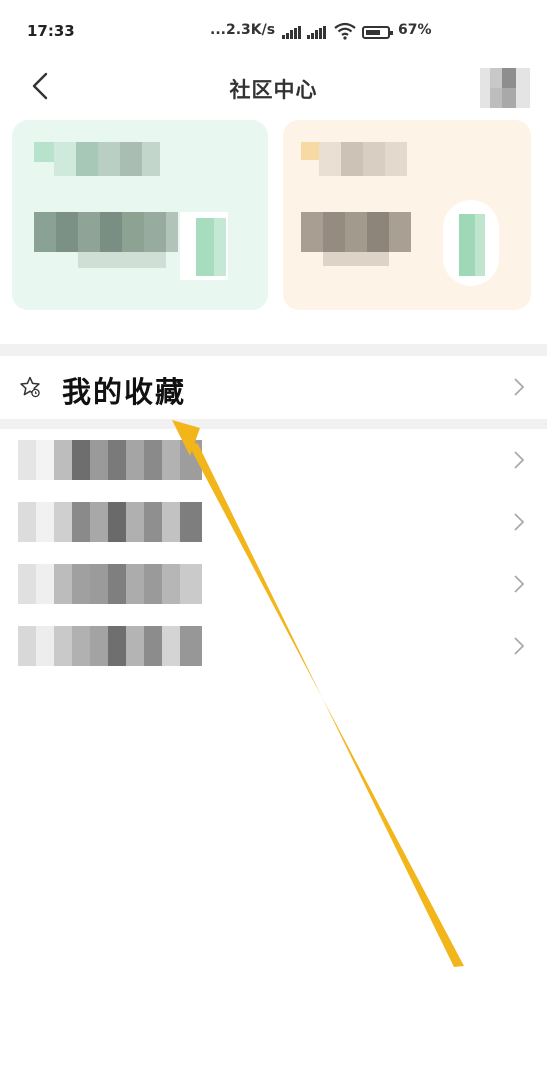 The image size is (547, 1080). Describe the element at coordinates (140, 215) in the screenshot. I see `community-card-left` at that location.